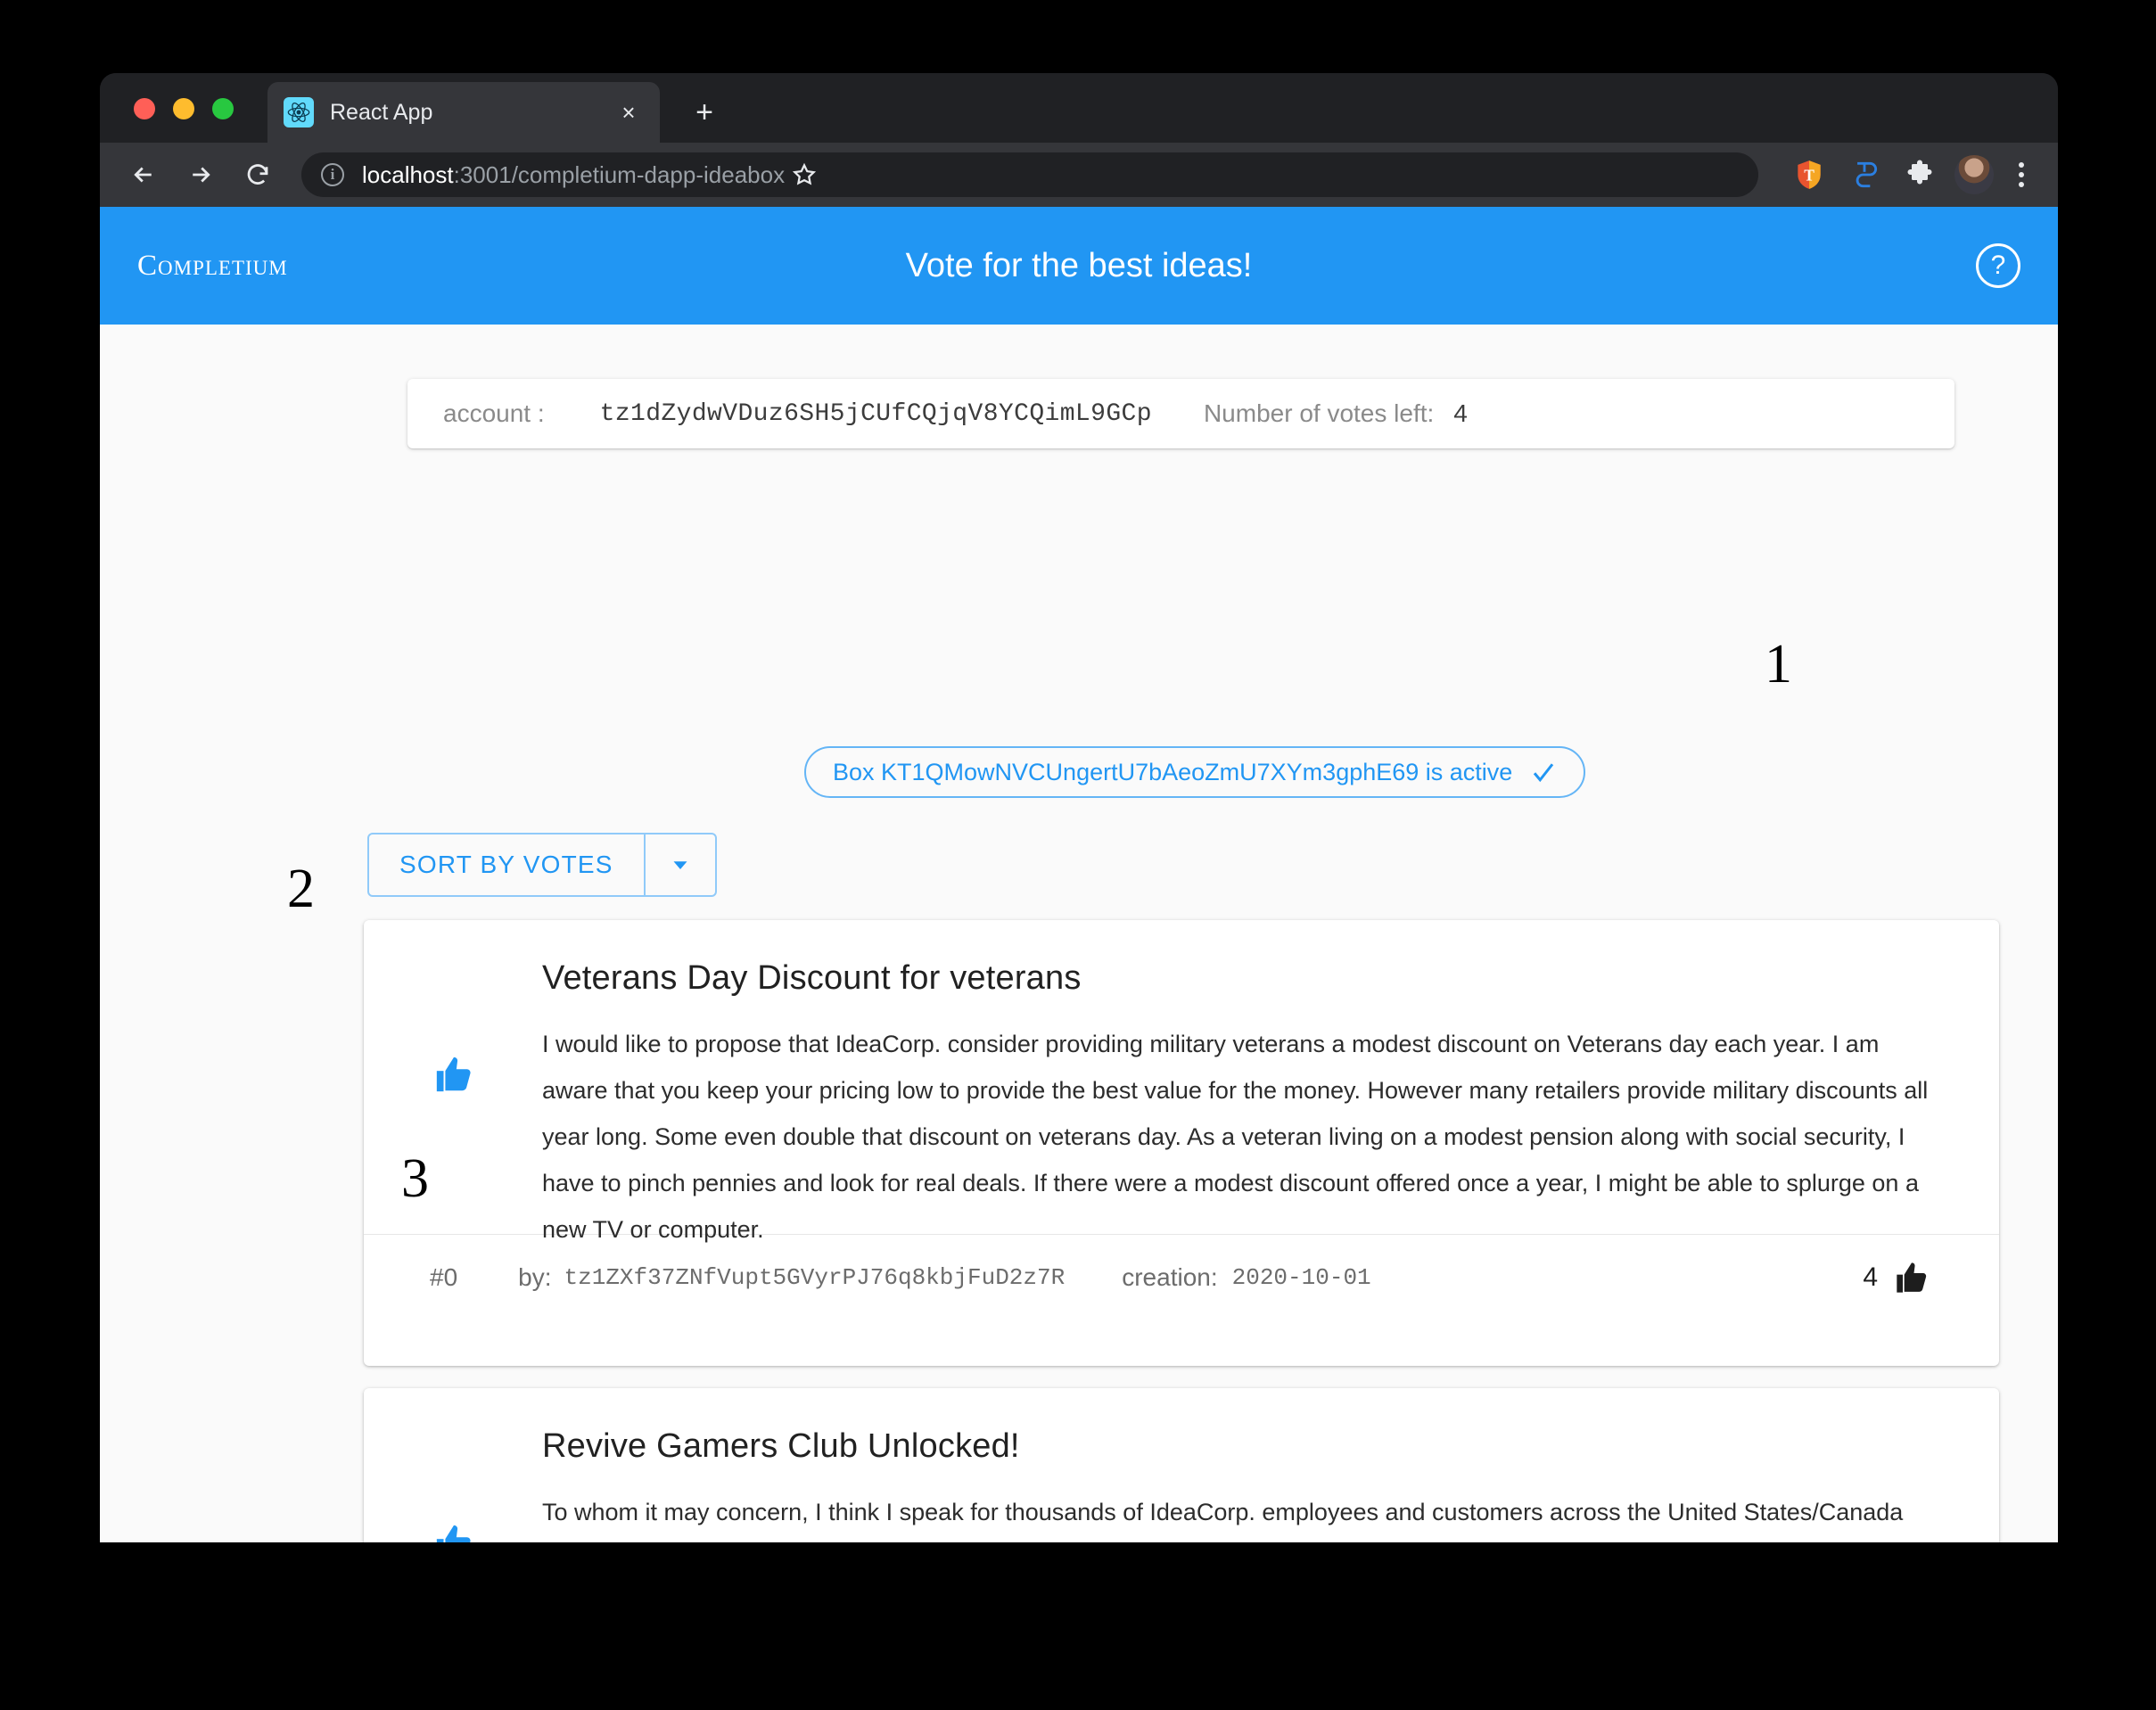 The width and height of the screenshot is (2156, 1710). Describe the element at coordinates (1319, 413) in the screenshot. I see `votes-left-label: Number of votes left:` at that location.